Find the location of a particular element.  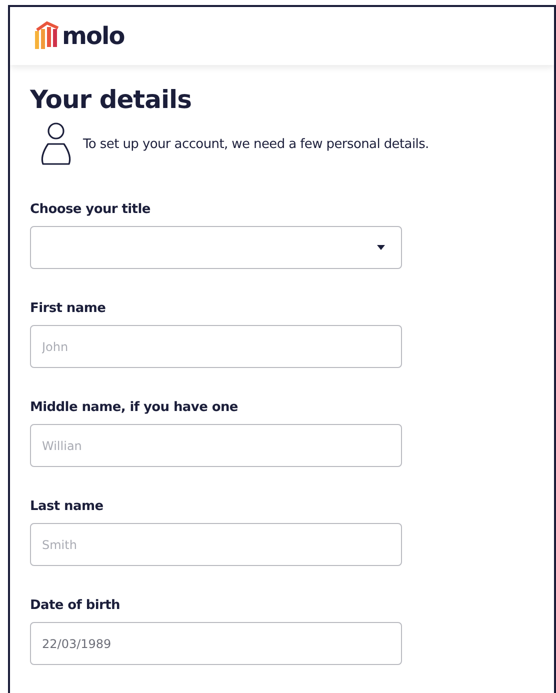

page-heading: Your details is located at coordinates (111, 99).